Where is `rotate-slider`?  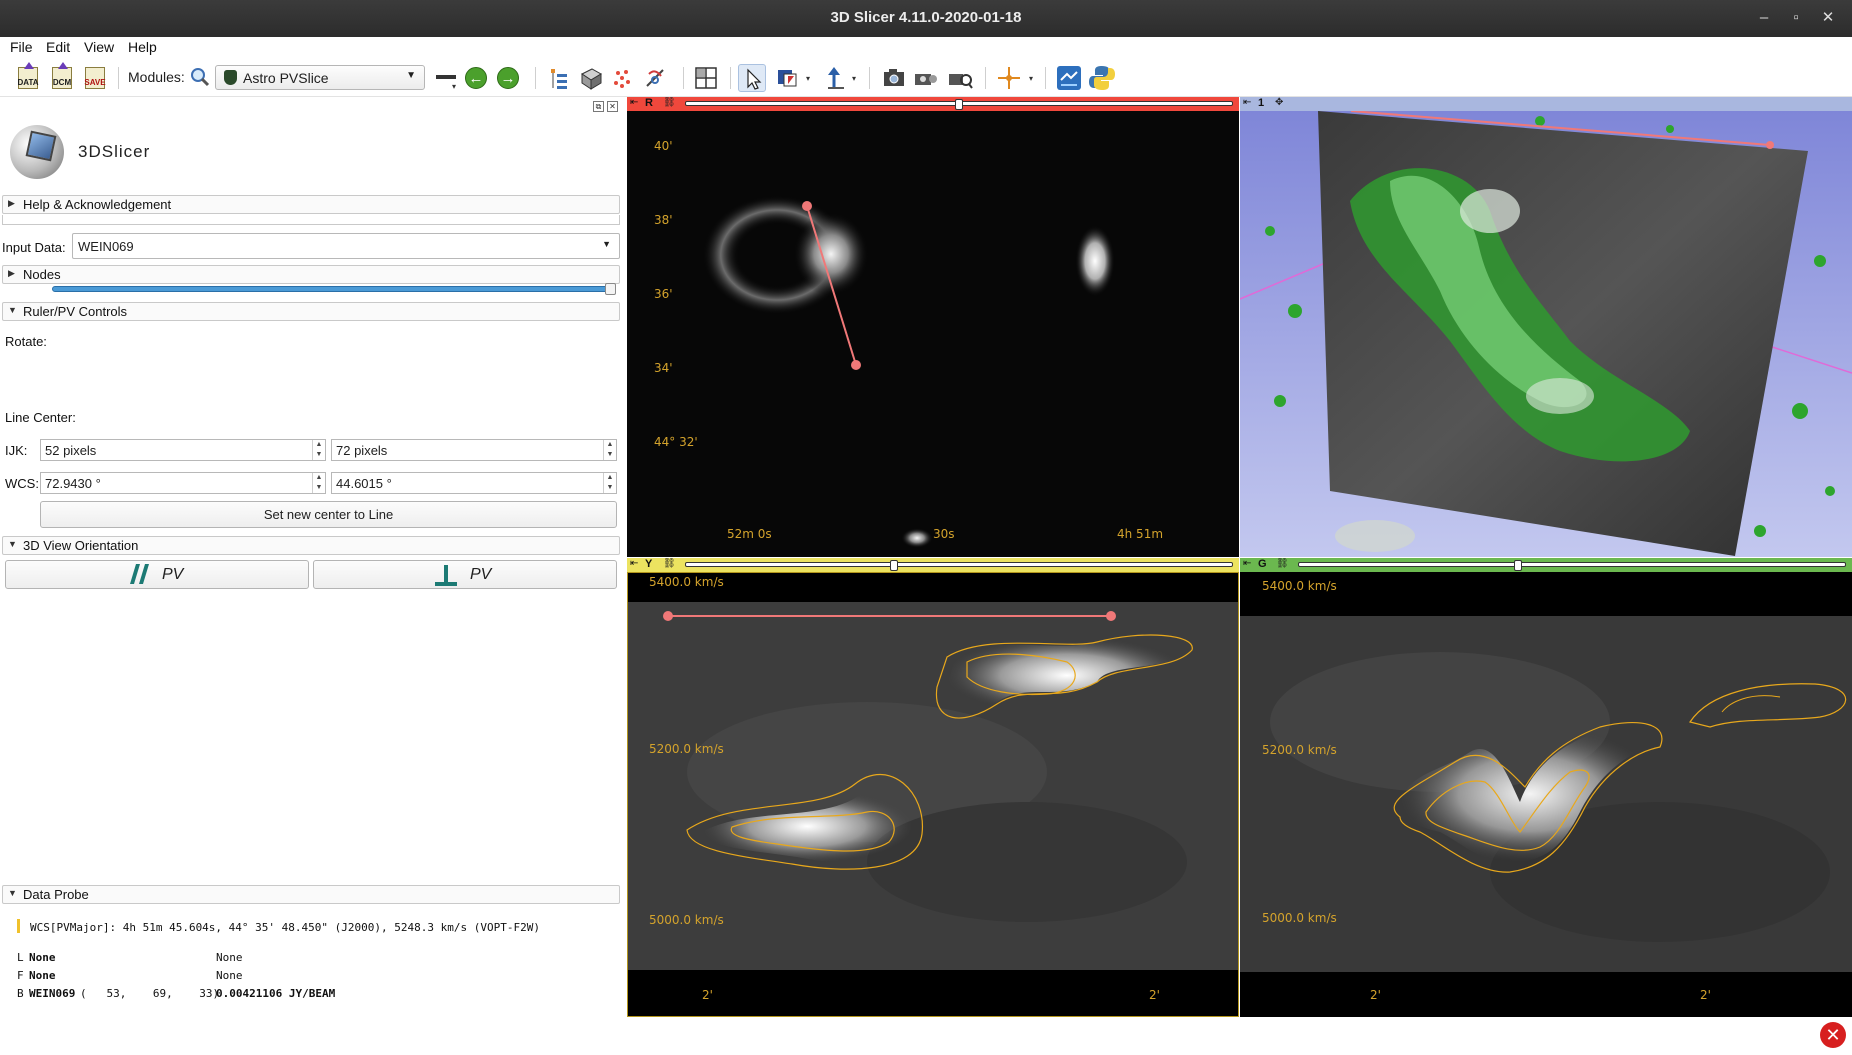
rotate-slider is located at coordinates (334, 289).